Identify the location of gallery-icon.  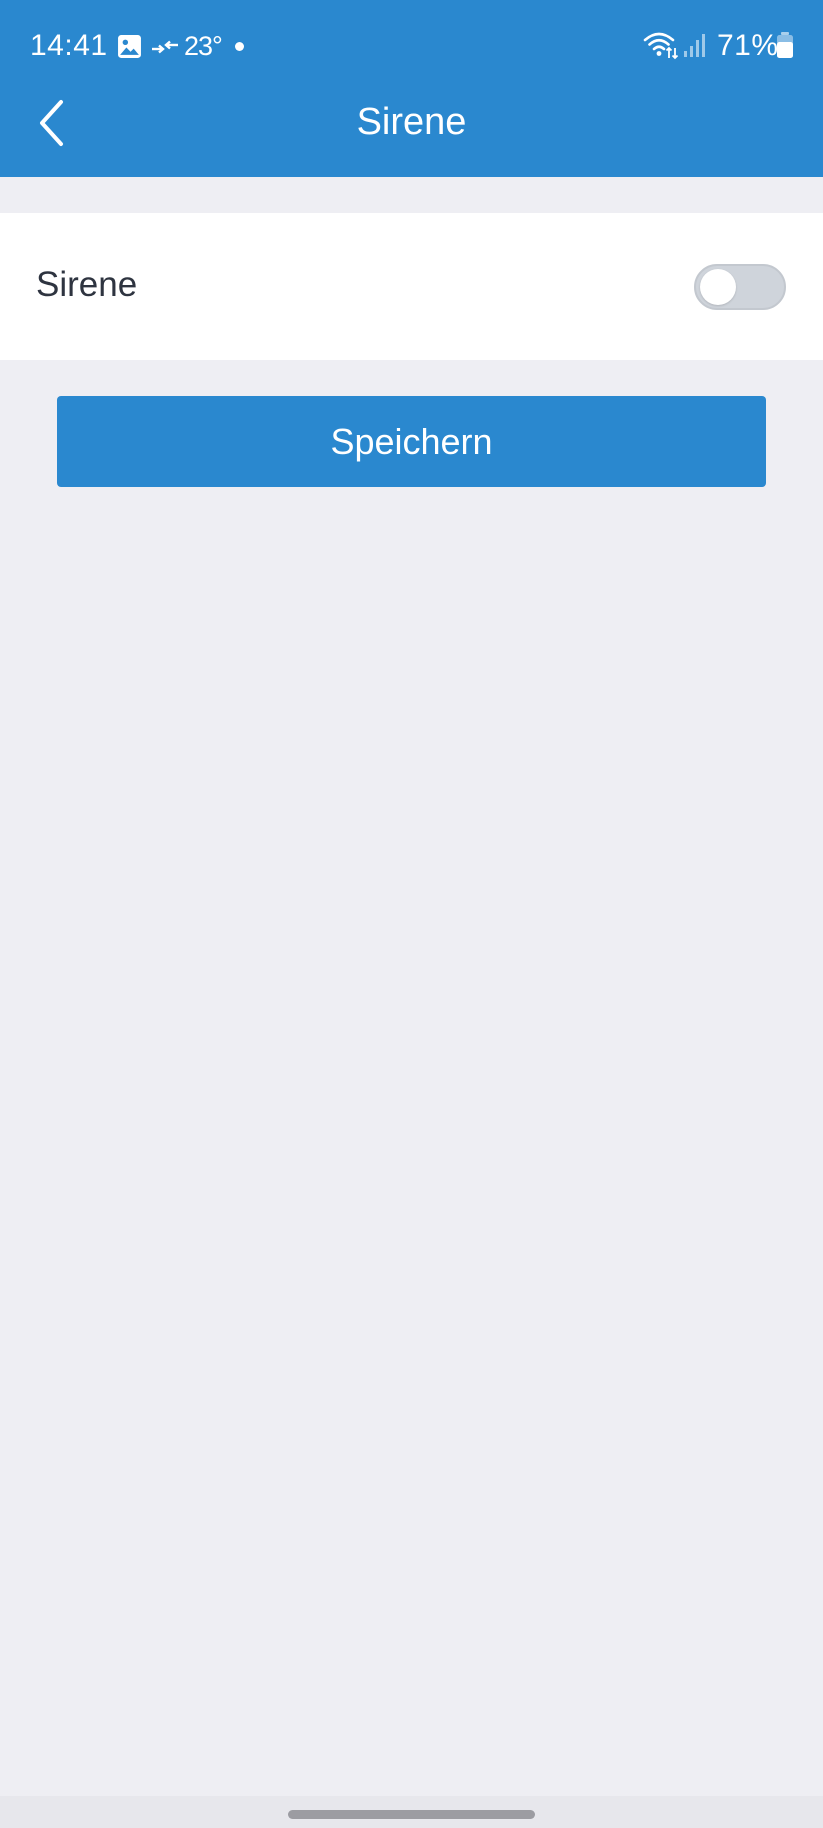
(129, 46).